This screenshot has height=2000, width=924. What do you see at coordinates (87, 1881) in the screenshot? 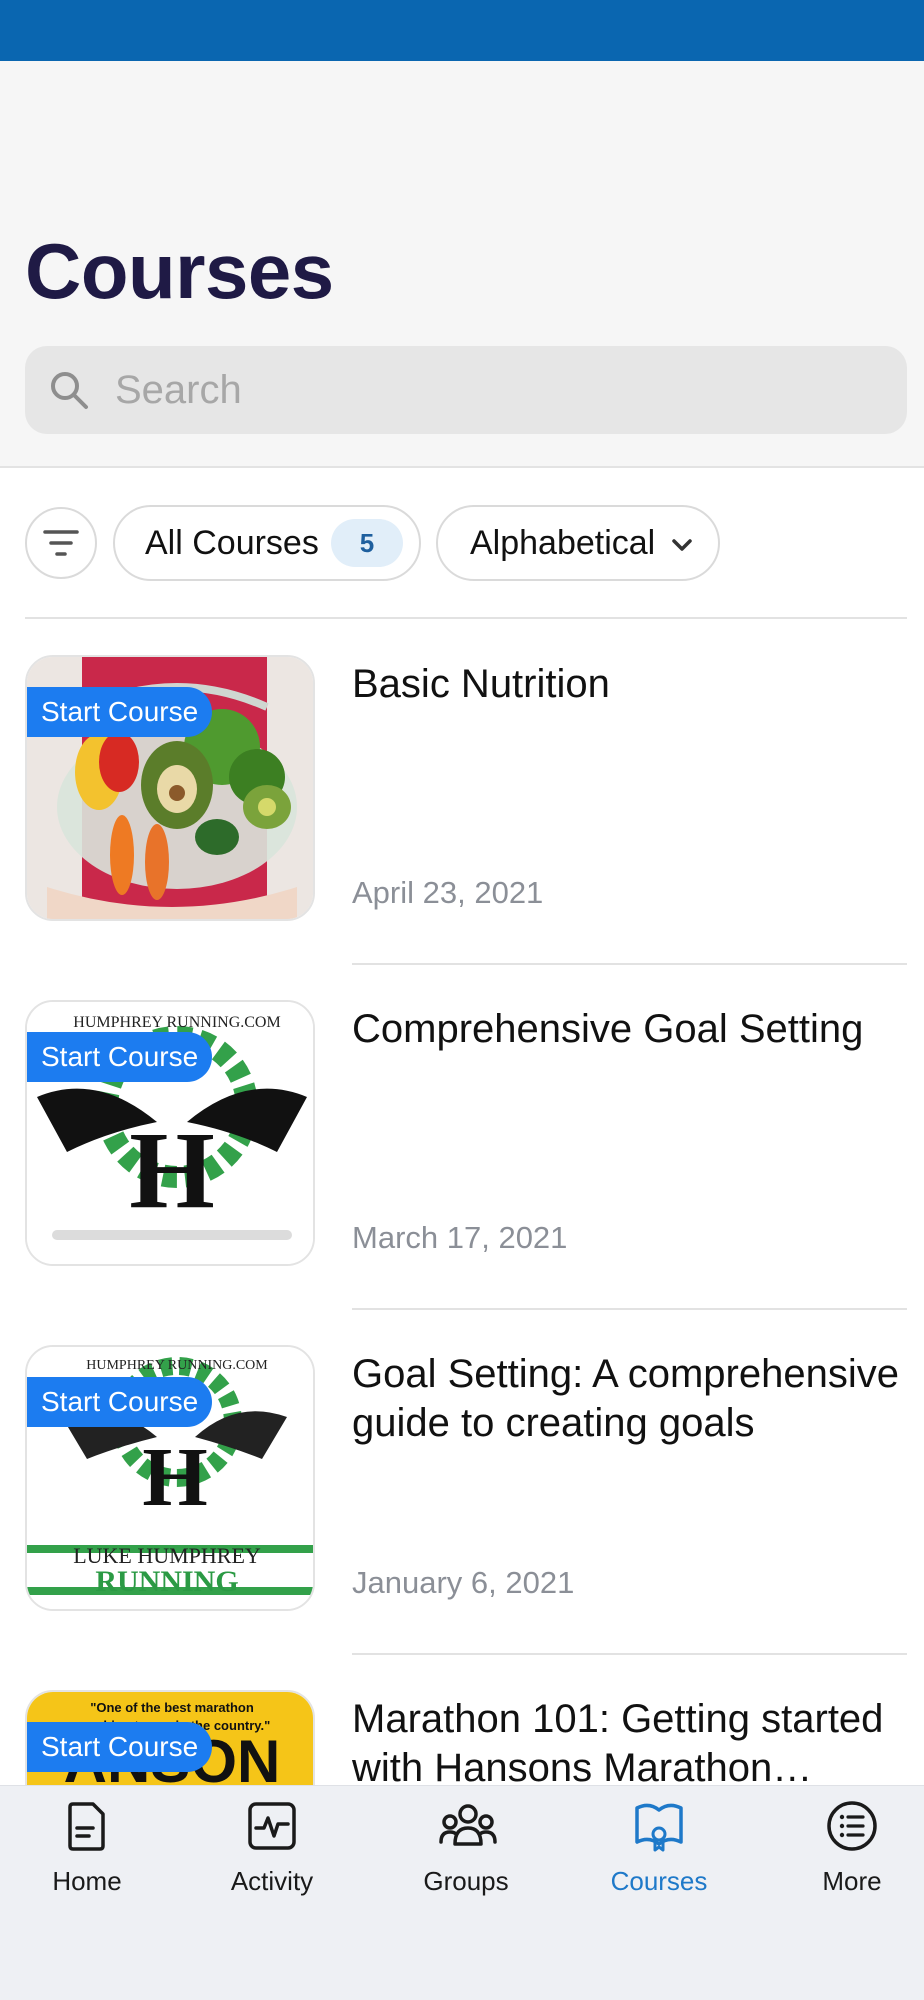
I see `nav-label: Home` at bounding box center [87, 1881].